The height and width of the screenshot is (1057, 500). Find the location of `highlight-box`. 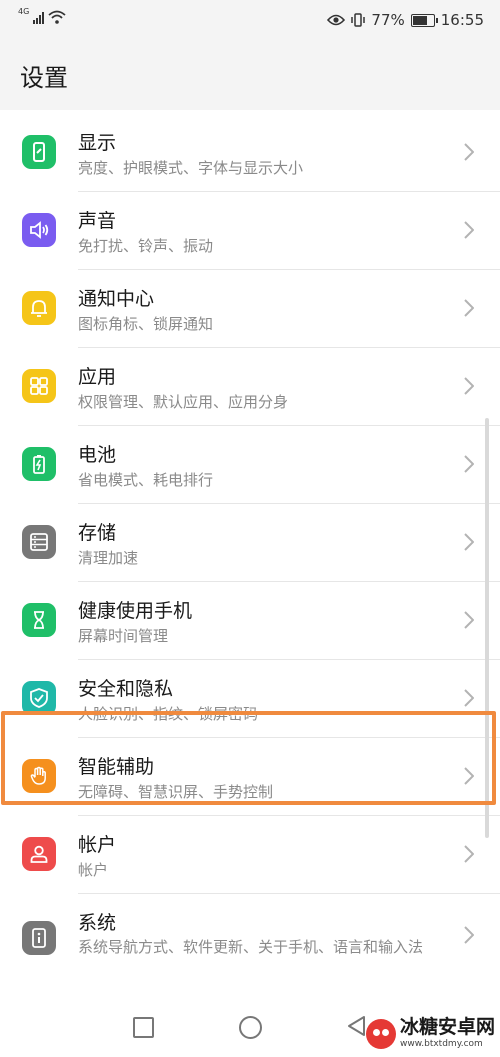

highlight-box is located at coordinates (248, 758).